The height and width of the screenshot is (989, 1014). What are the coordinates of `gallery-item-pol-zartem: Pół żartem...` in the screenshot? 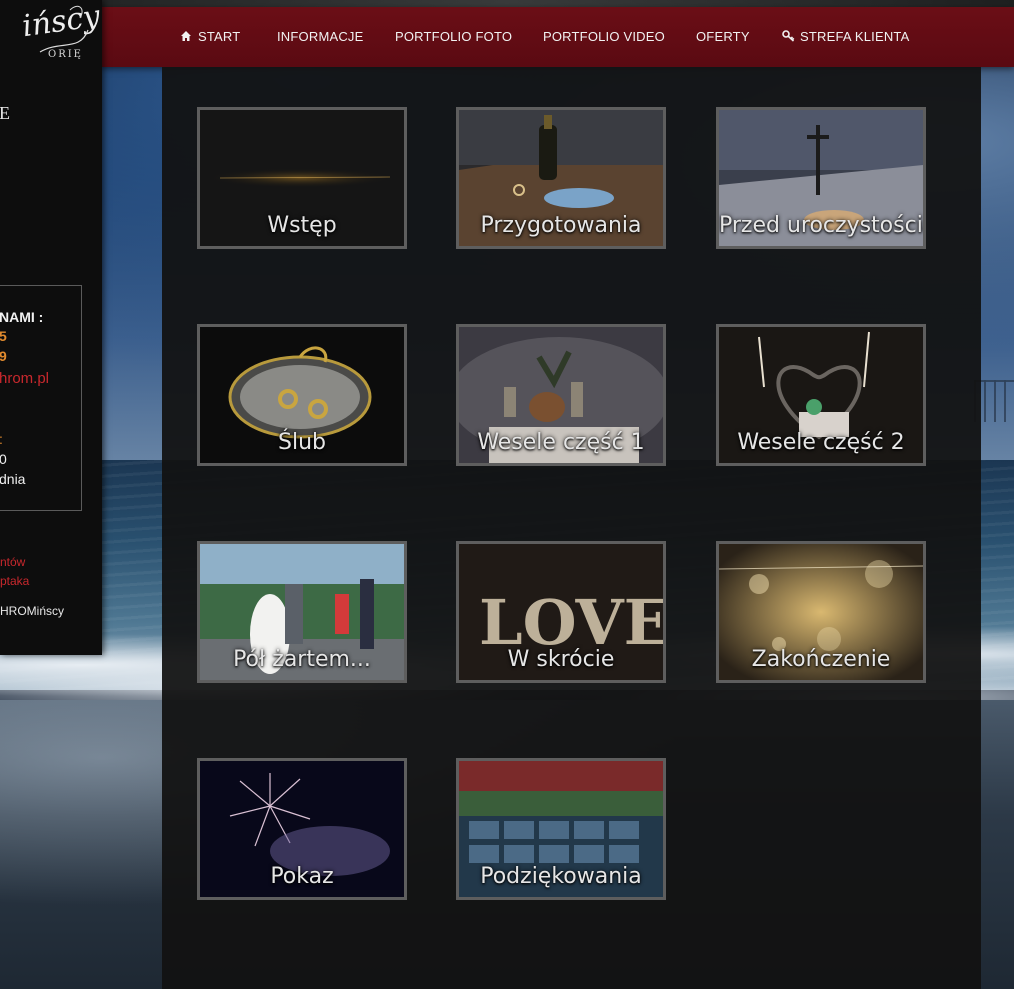 It's located at (302, 612).